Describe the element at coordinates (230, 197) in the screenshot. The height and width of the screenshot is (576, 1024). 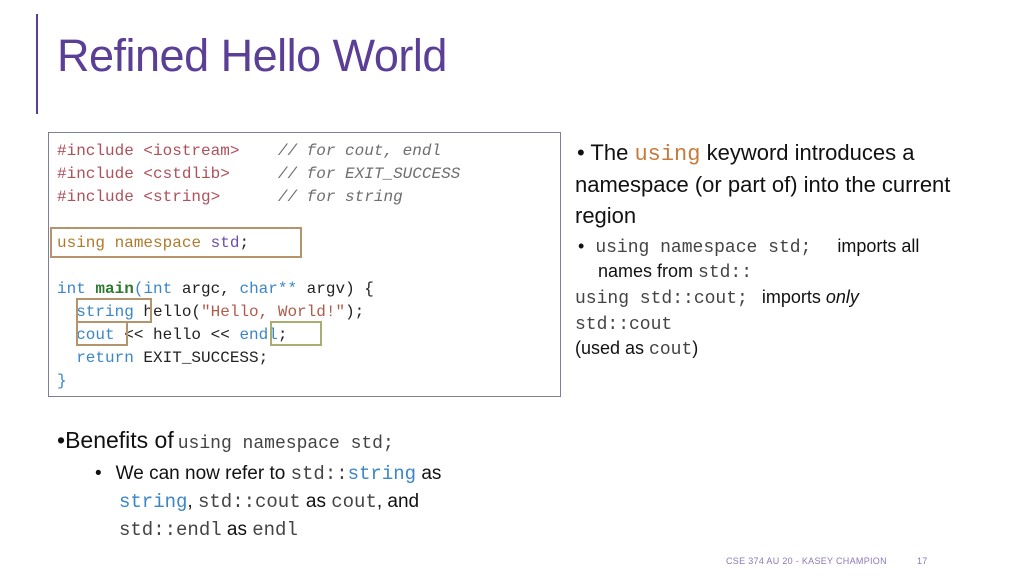
I see `code-line-include-string: #include <string> // for string` at that location.